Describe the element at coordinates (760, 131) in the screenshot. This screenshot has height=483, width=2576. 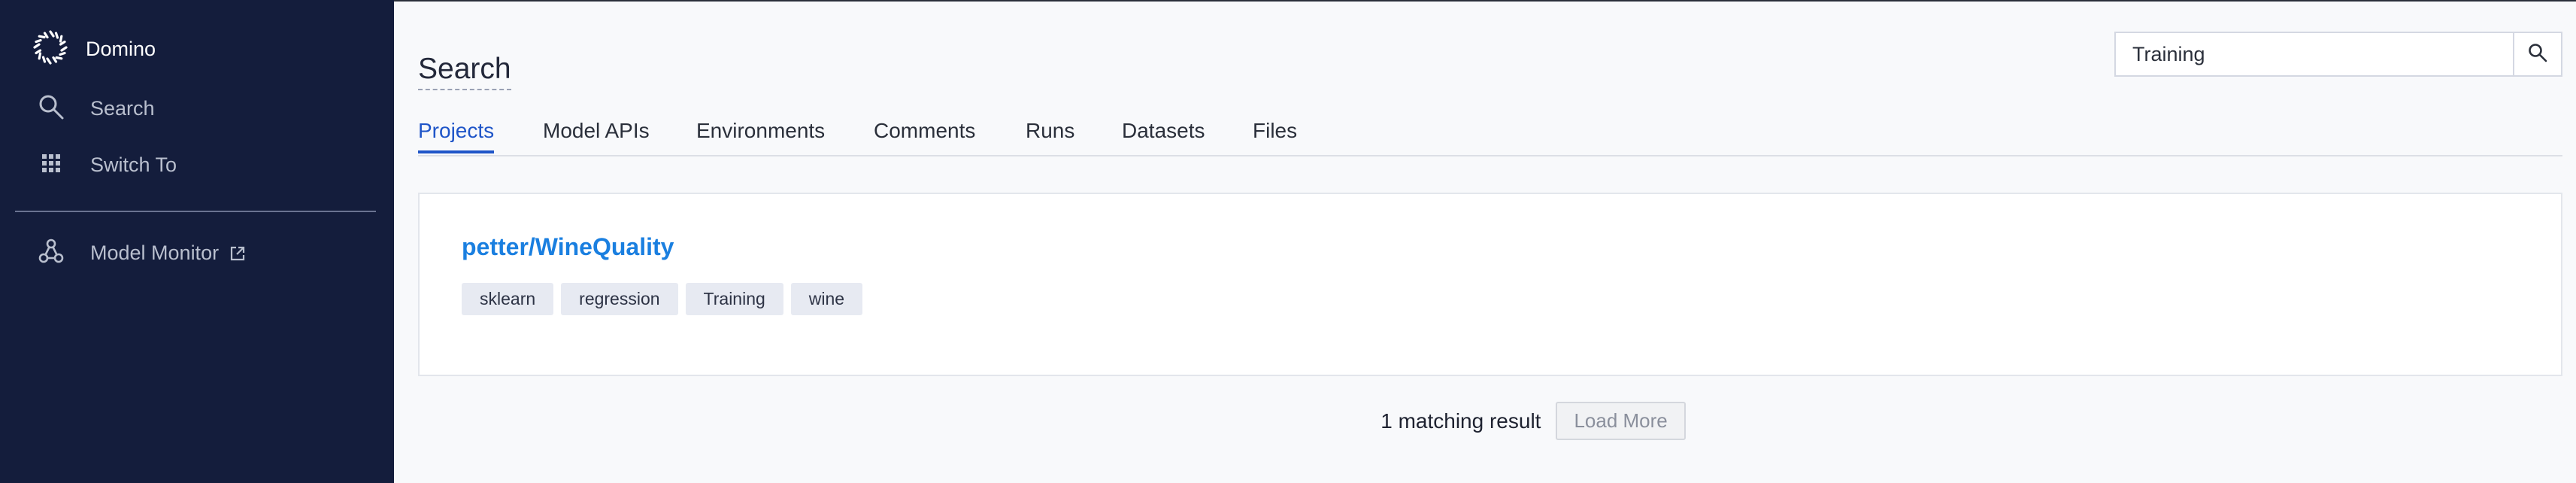
I see `tab-environments: Environments` at that location.